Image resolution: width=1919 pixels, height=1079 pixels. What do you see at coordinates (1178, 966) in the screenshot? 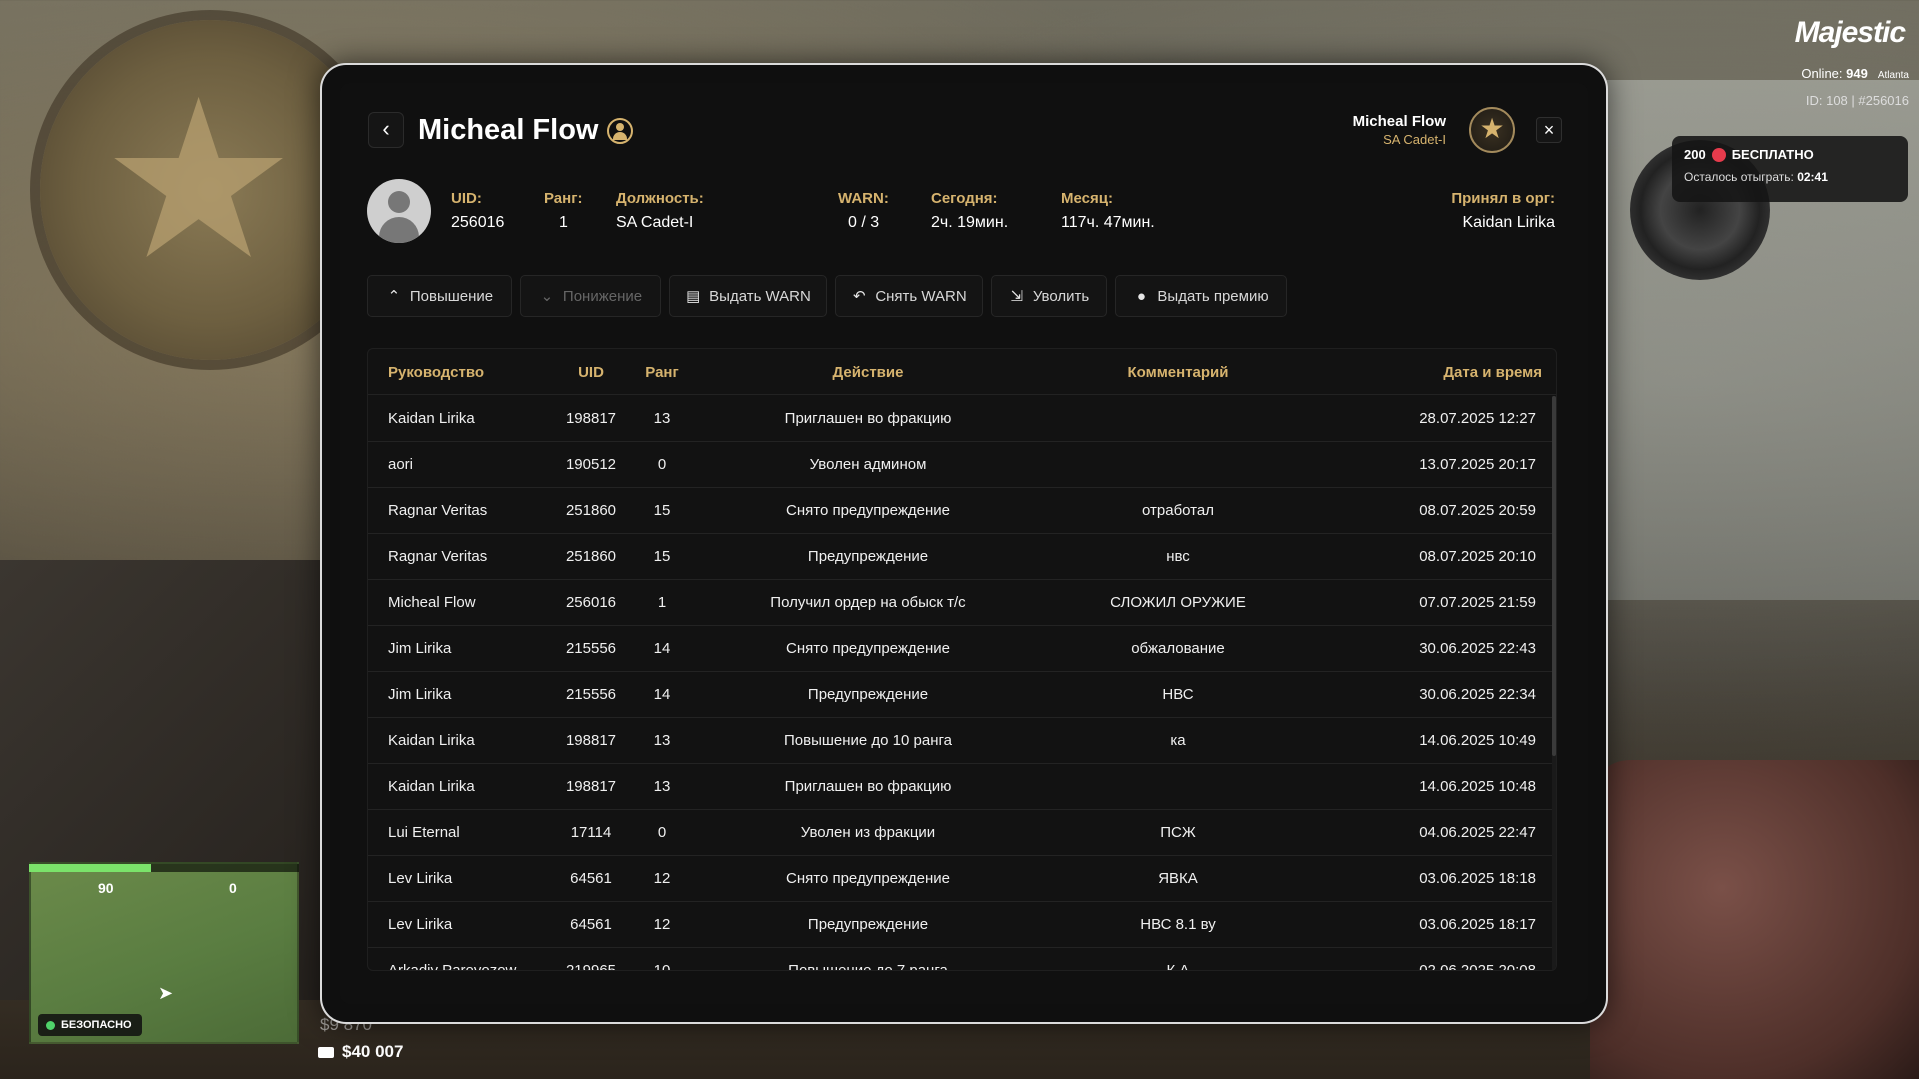
I see `cell-comment: К.А` at bounding box center [1178, 966].